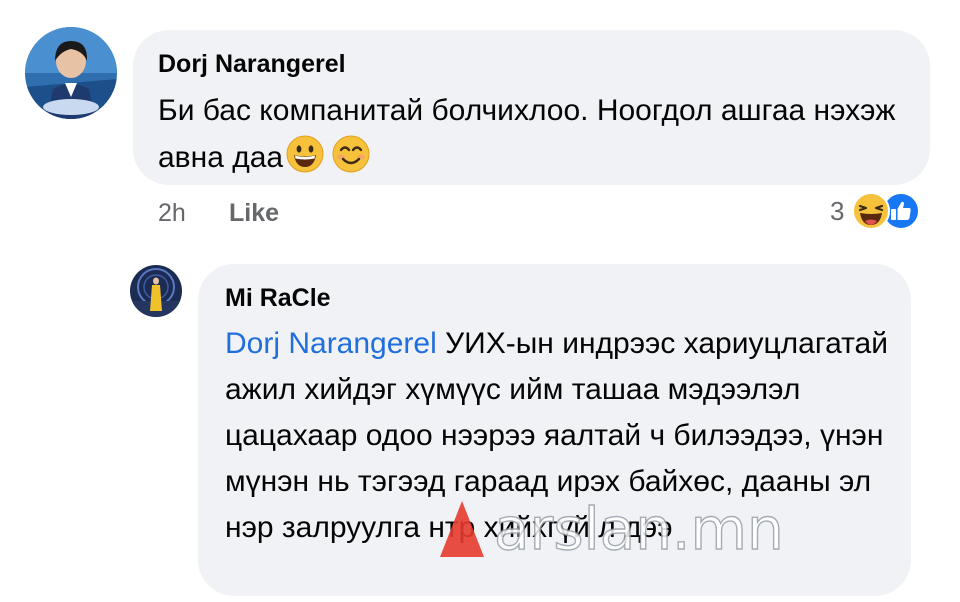 The image size is (960, 602). I want to click on reaction-summary: 3, so click(875, 211).